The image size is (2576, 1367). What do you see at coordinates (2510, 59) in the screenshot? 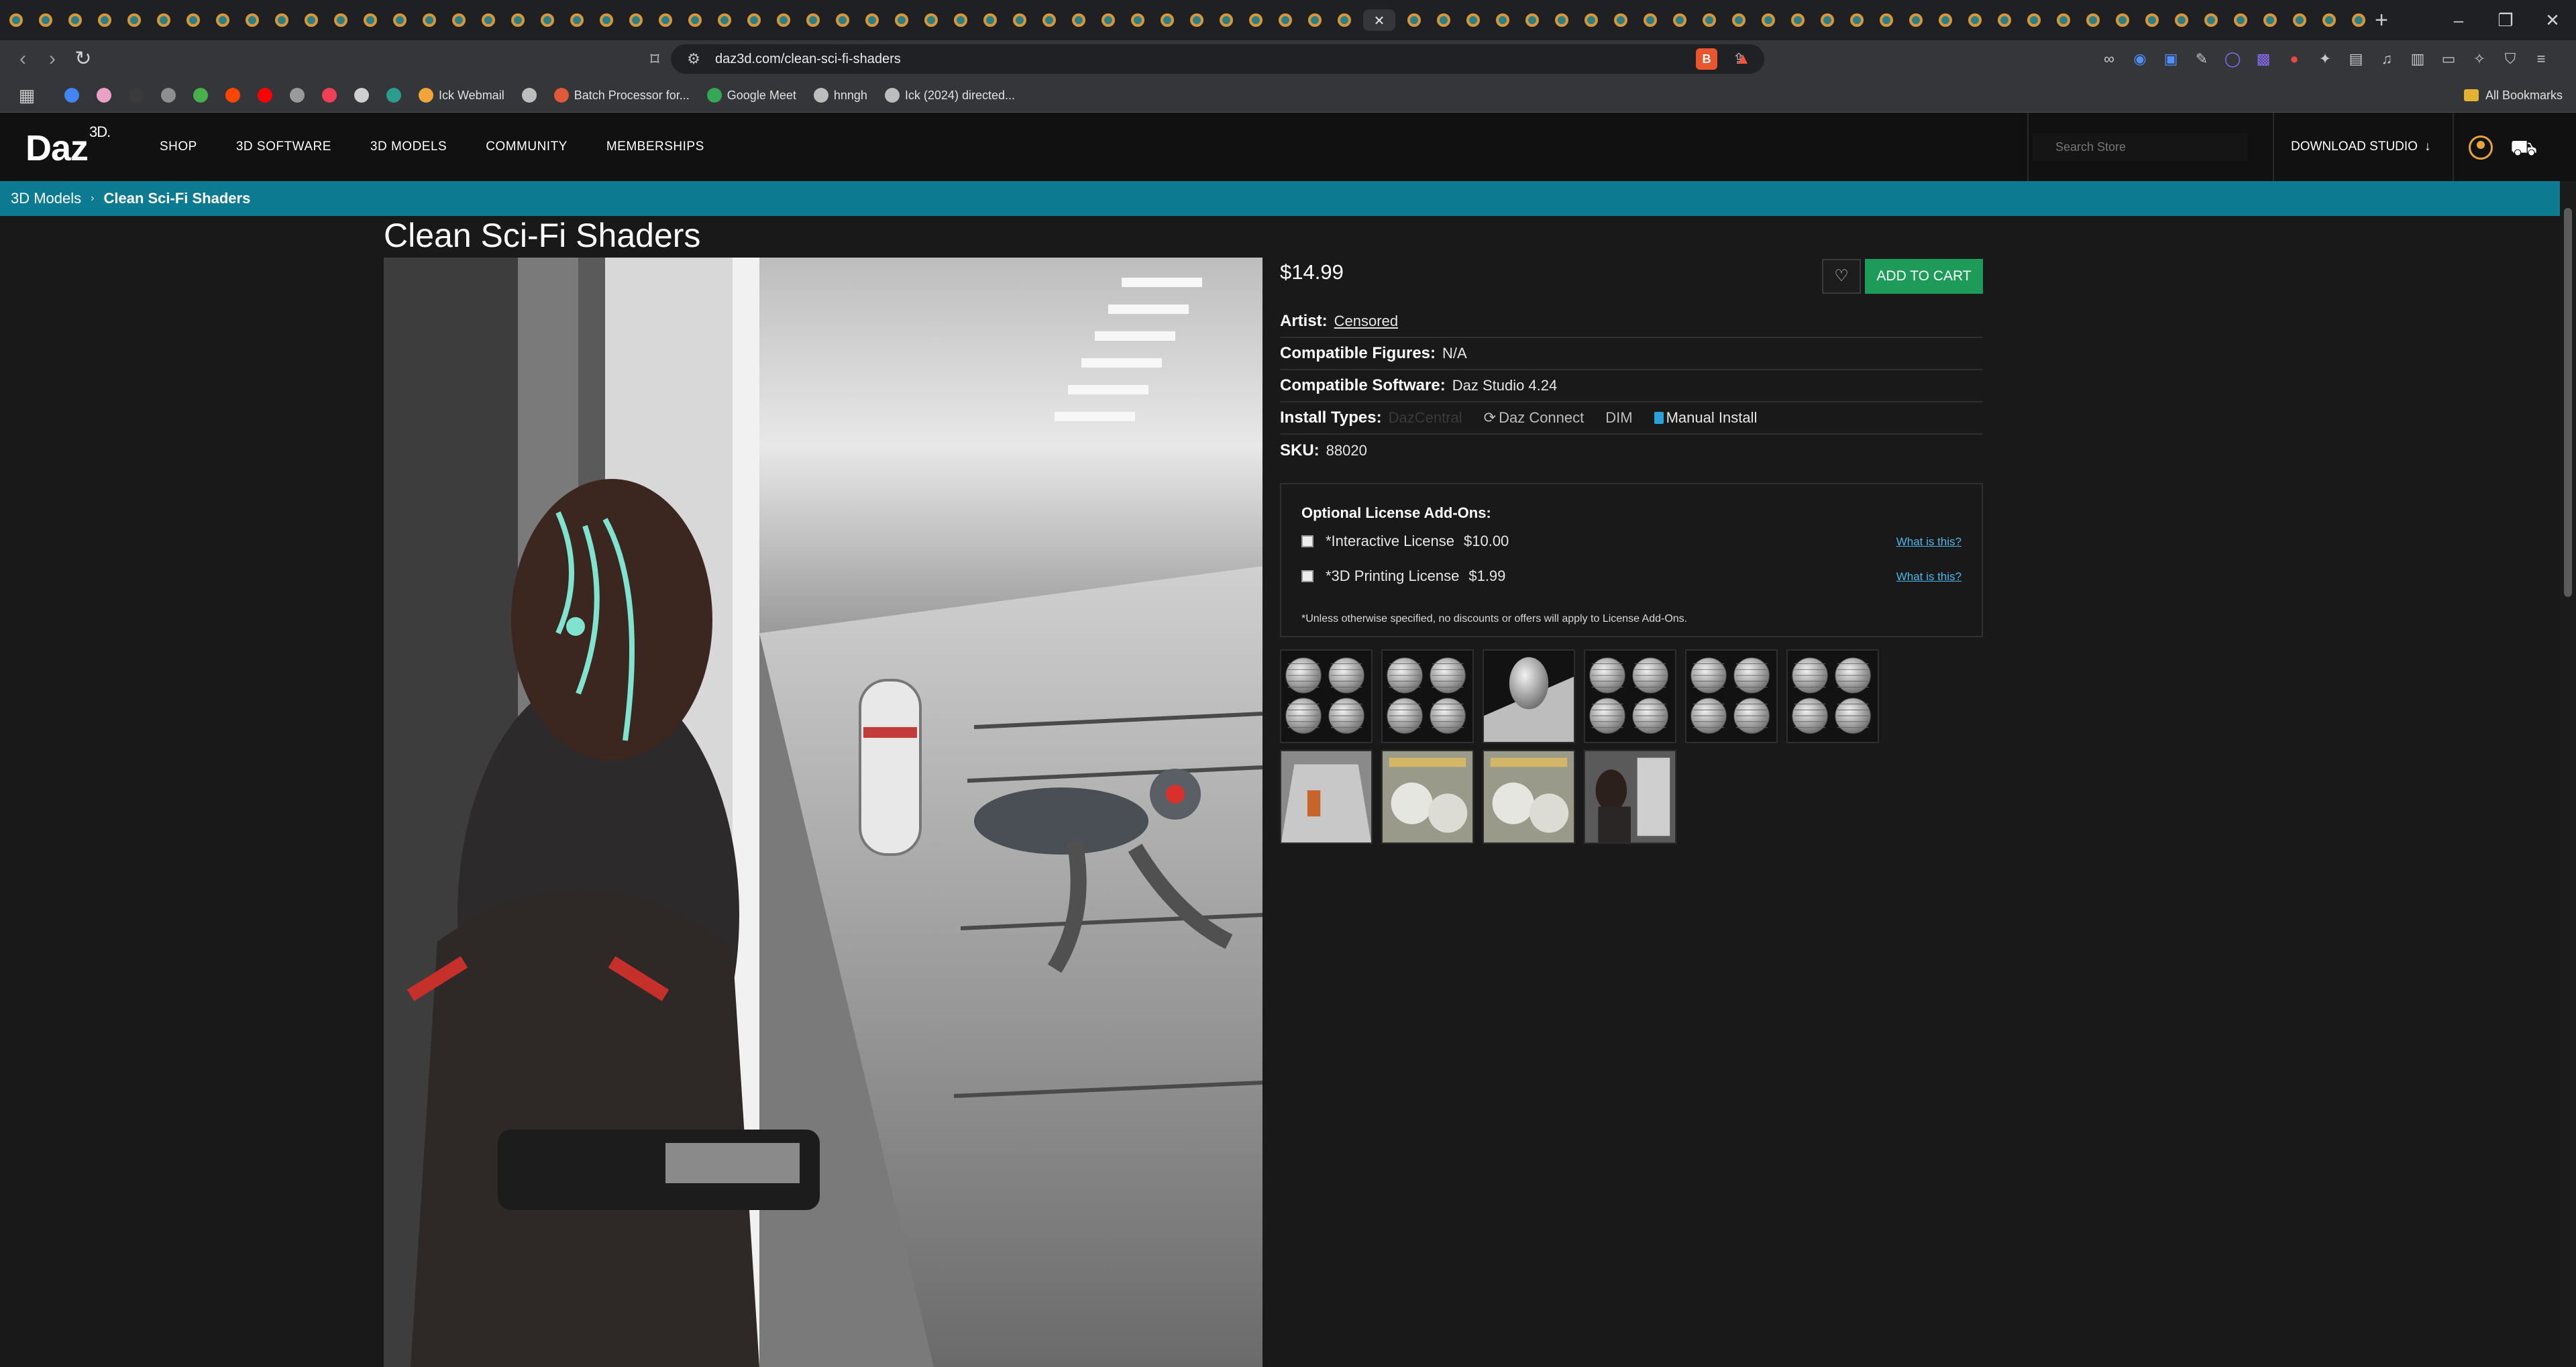
I see `vpn-icon: ⛉` at bounding box center [2510, 59].